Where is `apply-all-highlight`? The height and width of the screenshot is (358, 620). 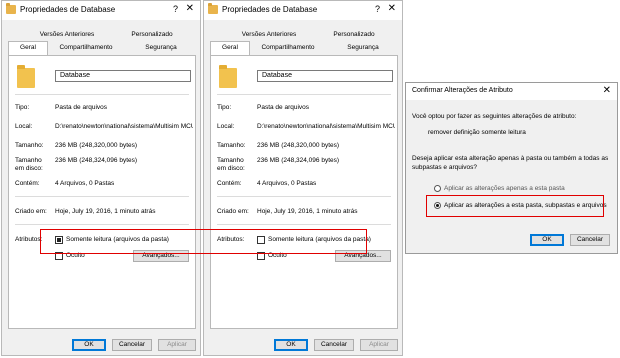 apply-all-highlight is located at coordinates (515, 206).